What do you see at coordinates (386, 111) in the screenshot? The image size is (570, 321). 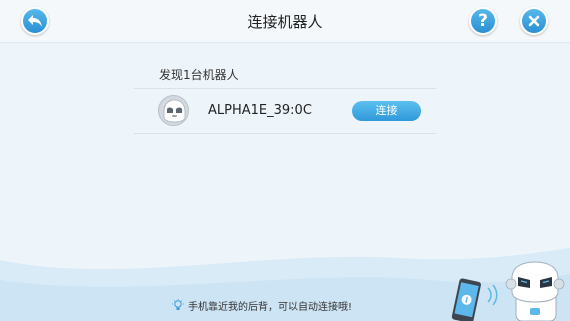 I see `connect-button: 连接` at bounding box center [386, 111].